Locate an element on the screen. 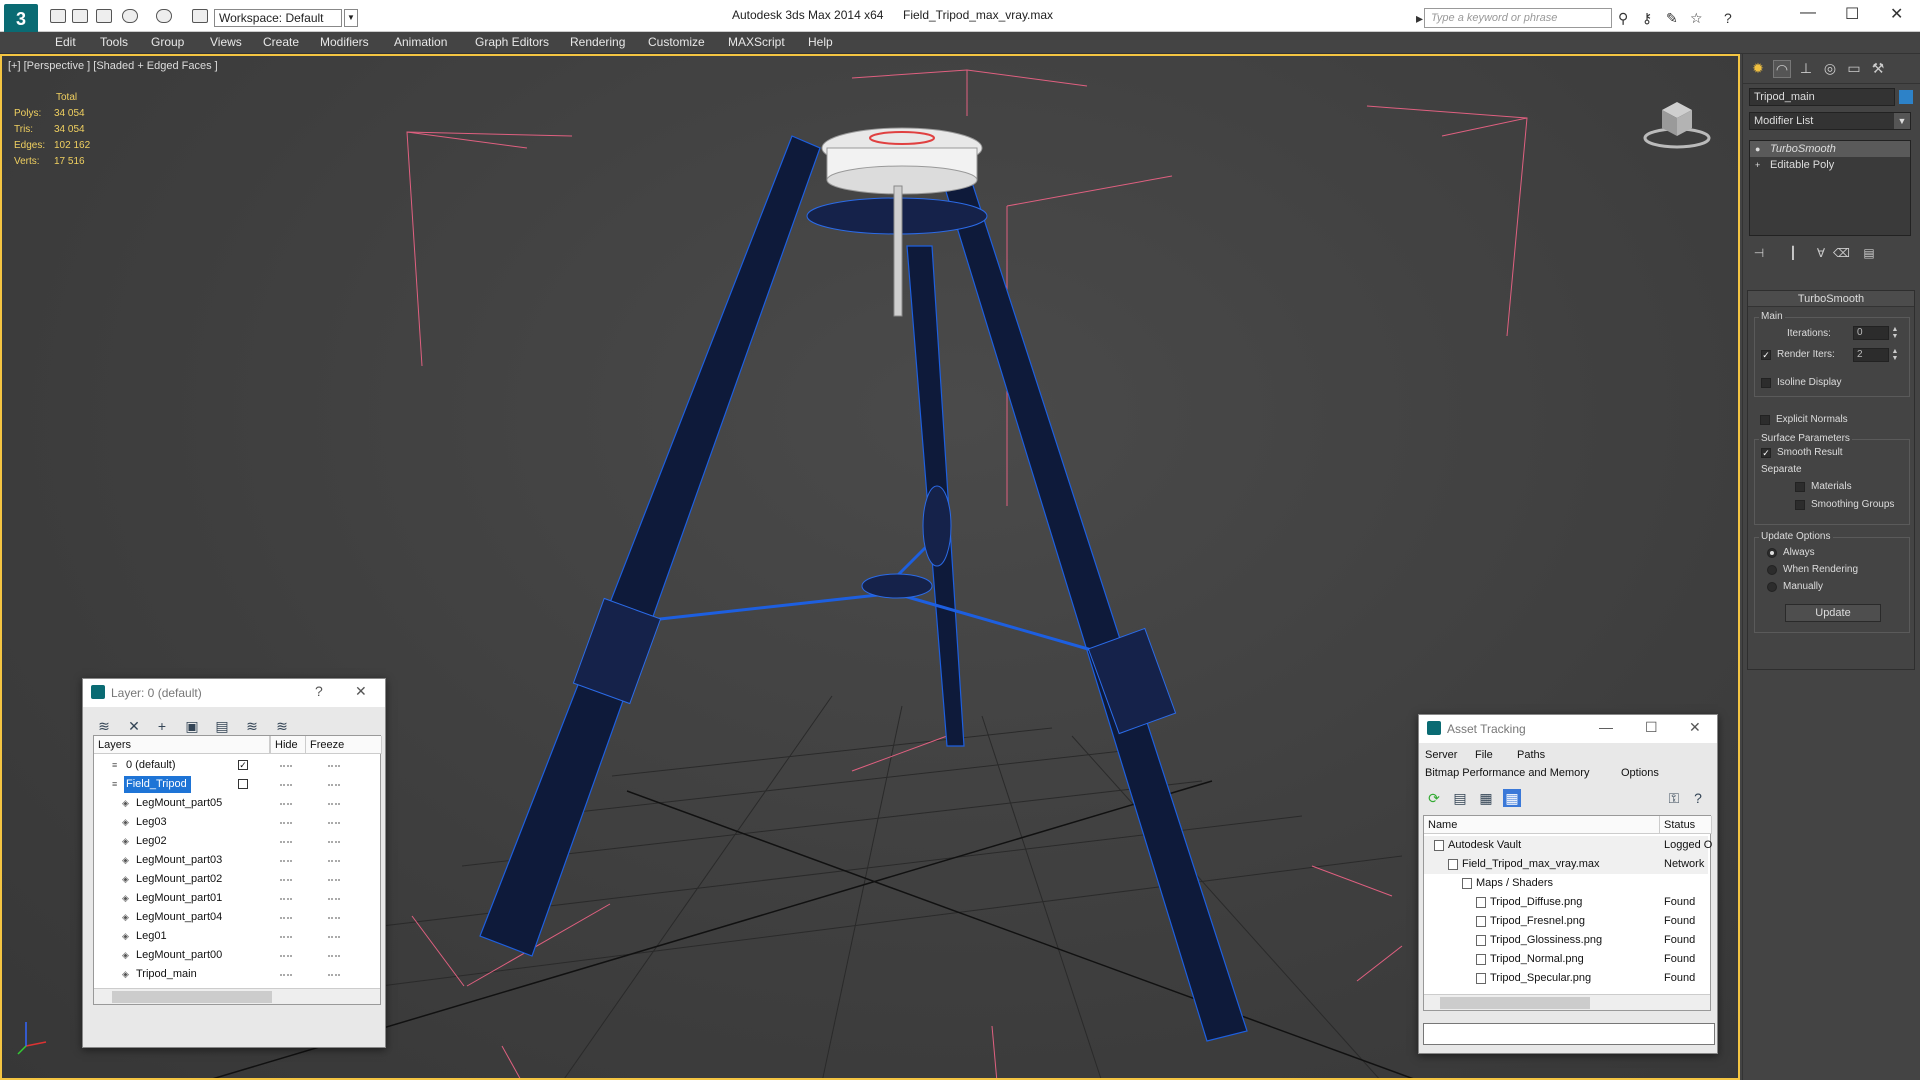 The image size is (1920, 1080). menu-views: Views is located at coordinates (226, 42).